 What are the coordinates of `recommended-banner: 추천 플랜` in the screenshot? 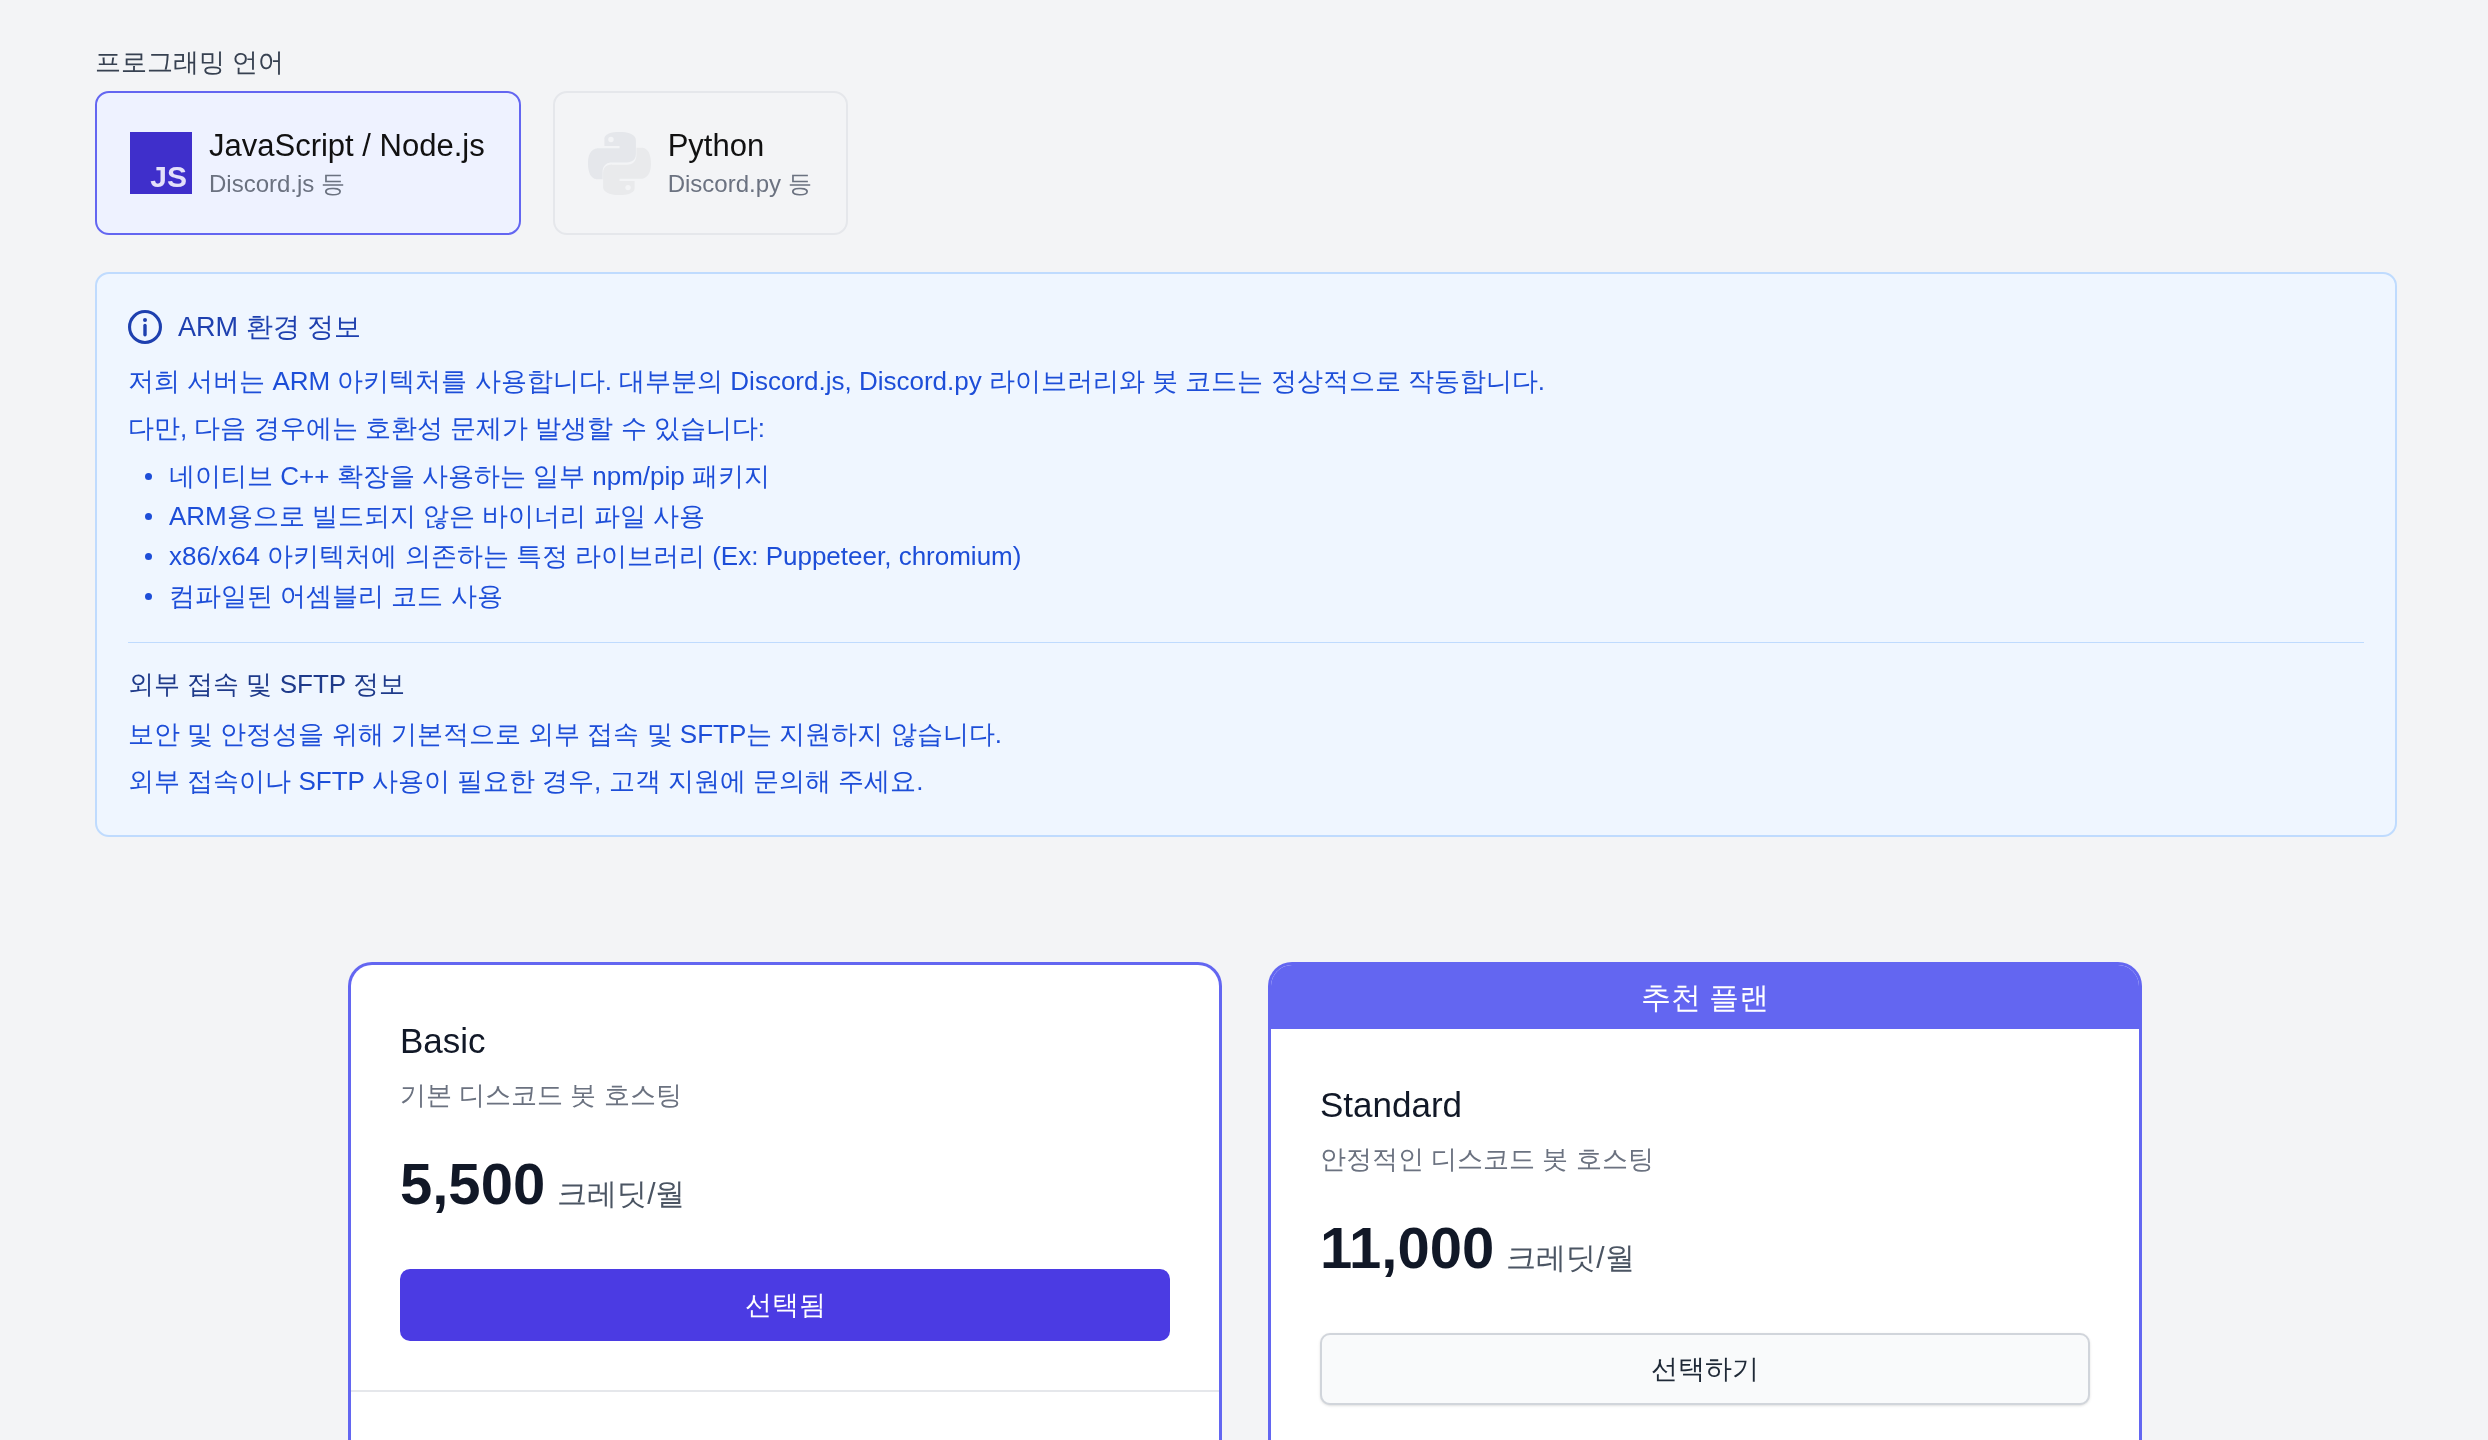 It's located at (1705, 997).